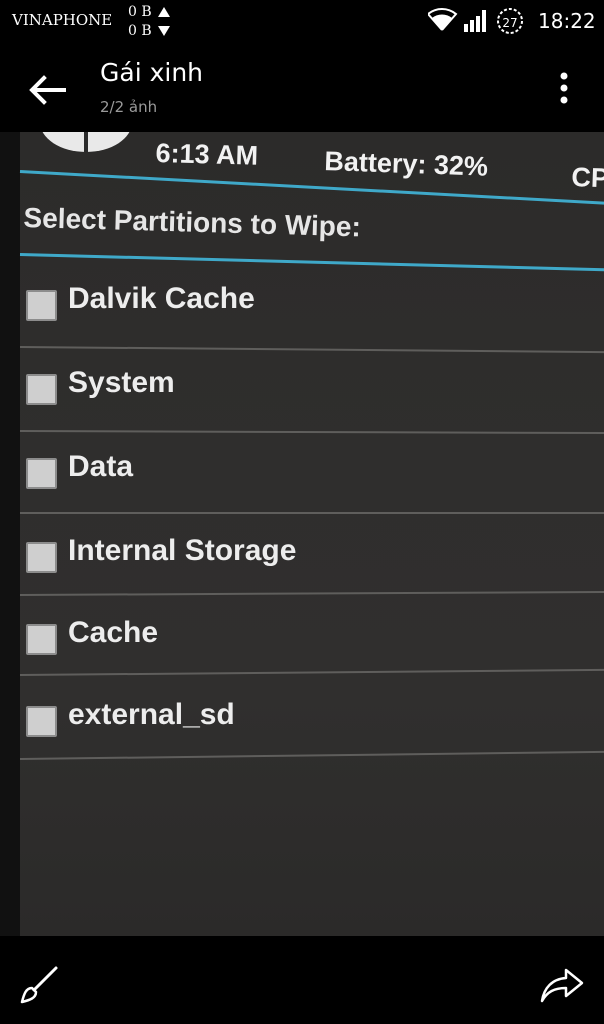 The height and width of the screenshot is (1024, 604). Describe the element at coordinates (129, 107) in the screenshot. I see `photo-counter: 2/2 ảnh` at that location.